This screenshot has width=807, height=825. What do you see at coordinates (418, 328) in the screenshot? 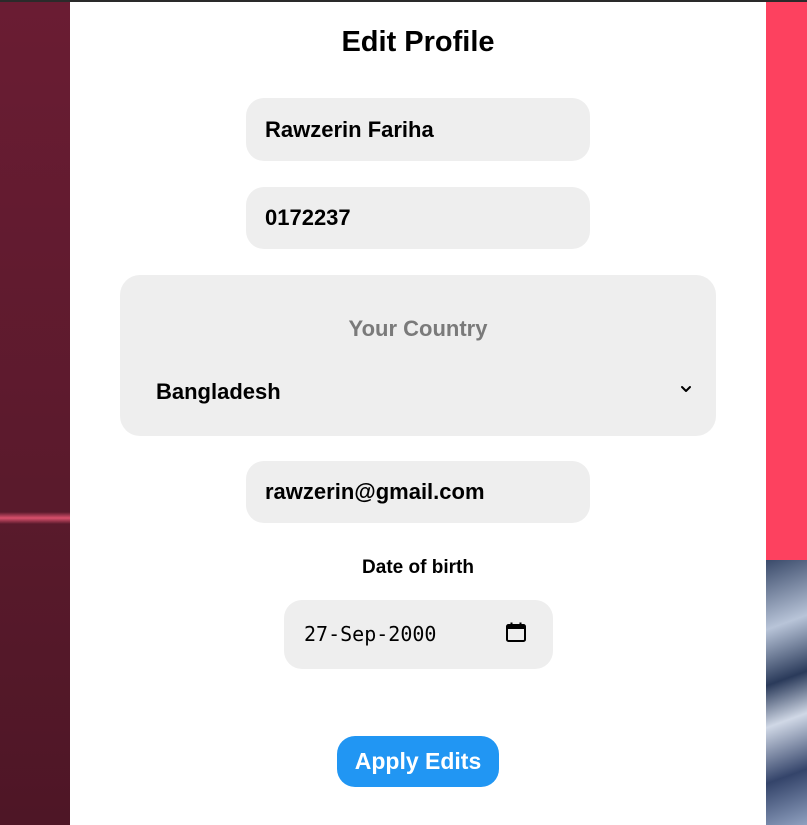
I see `country-label: Your Country` at bounding box center [418, 328].